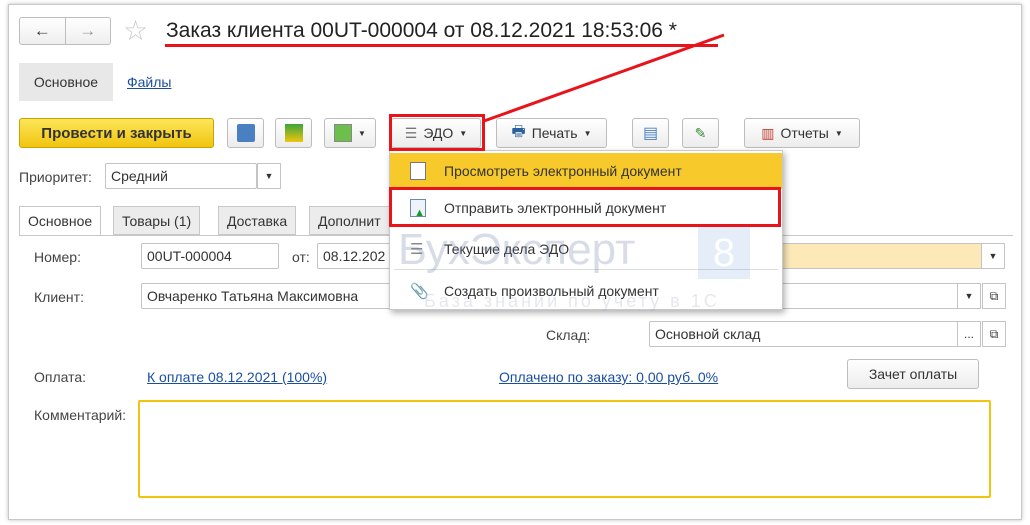  I want to click on post-button, so click(293, 133).